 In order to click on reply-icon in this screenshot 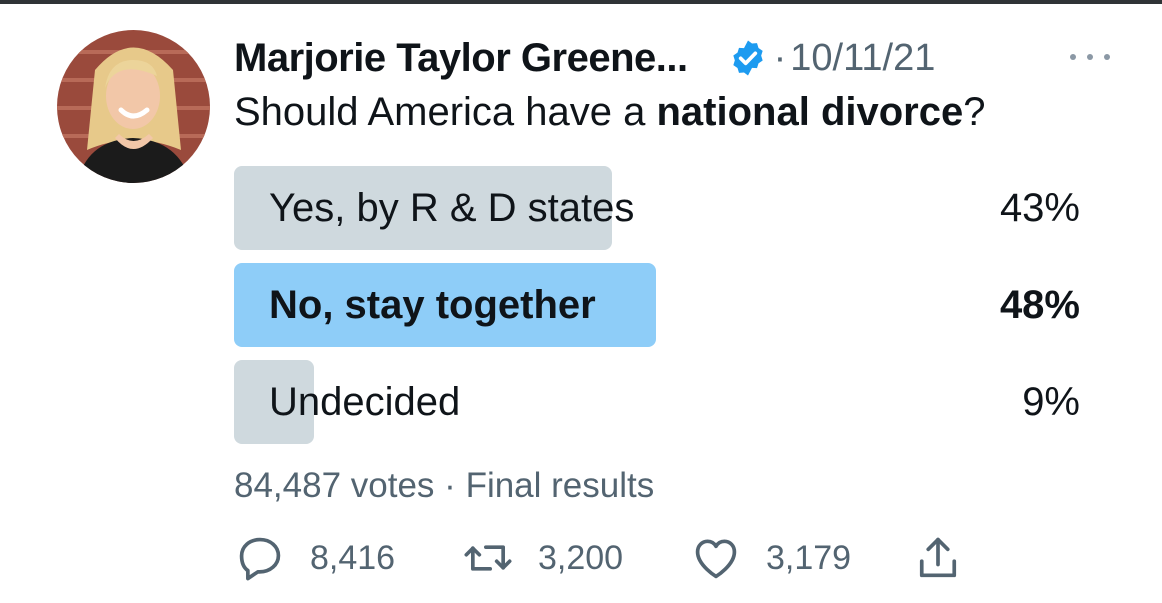, I will do `click(260, 559)`.